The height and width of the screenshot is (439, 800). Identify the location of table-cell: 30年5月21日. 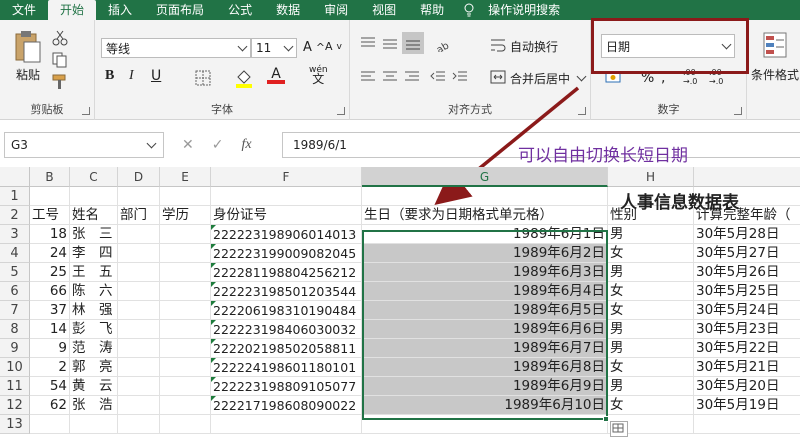
(747, 367).